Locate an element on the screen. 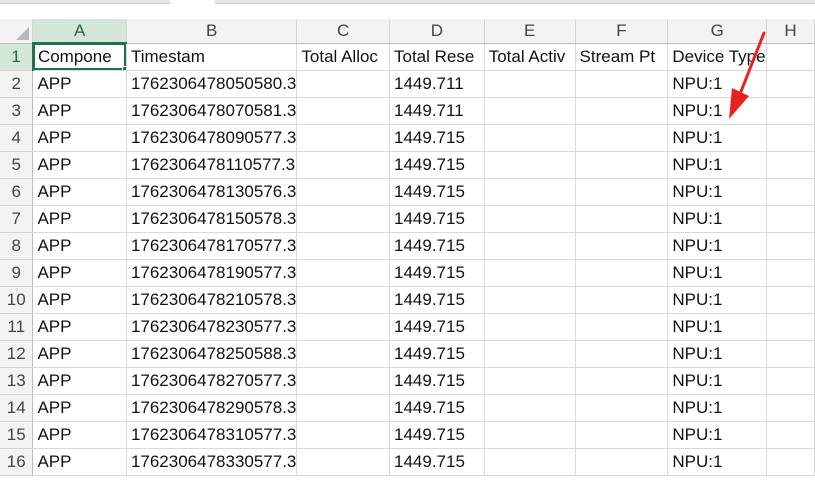 This screenshot has height=497, width=815. cell-e16 is located at coordinates (530, 462).